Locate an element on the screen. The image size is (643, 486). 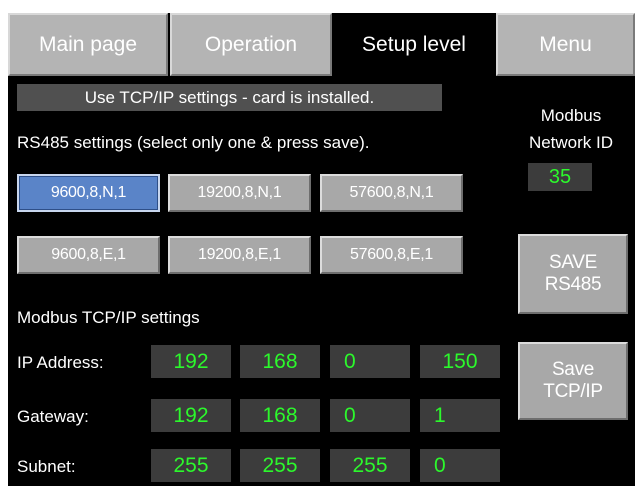
save-rs485-label-line2: RS485 is located at coordinates (573, 284).